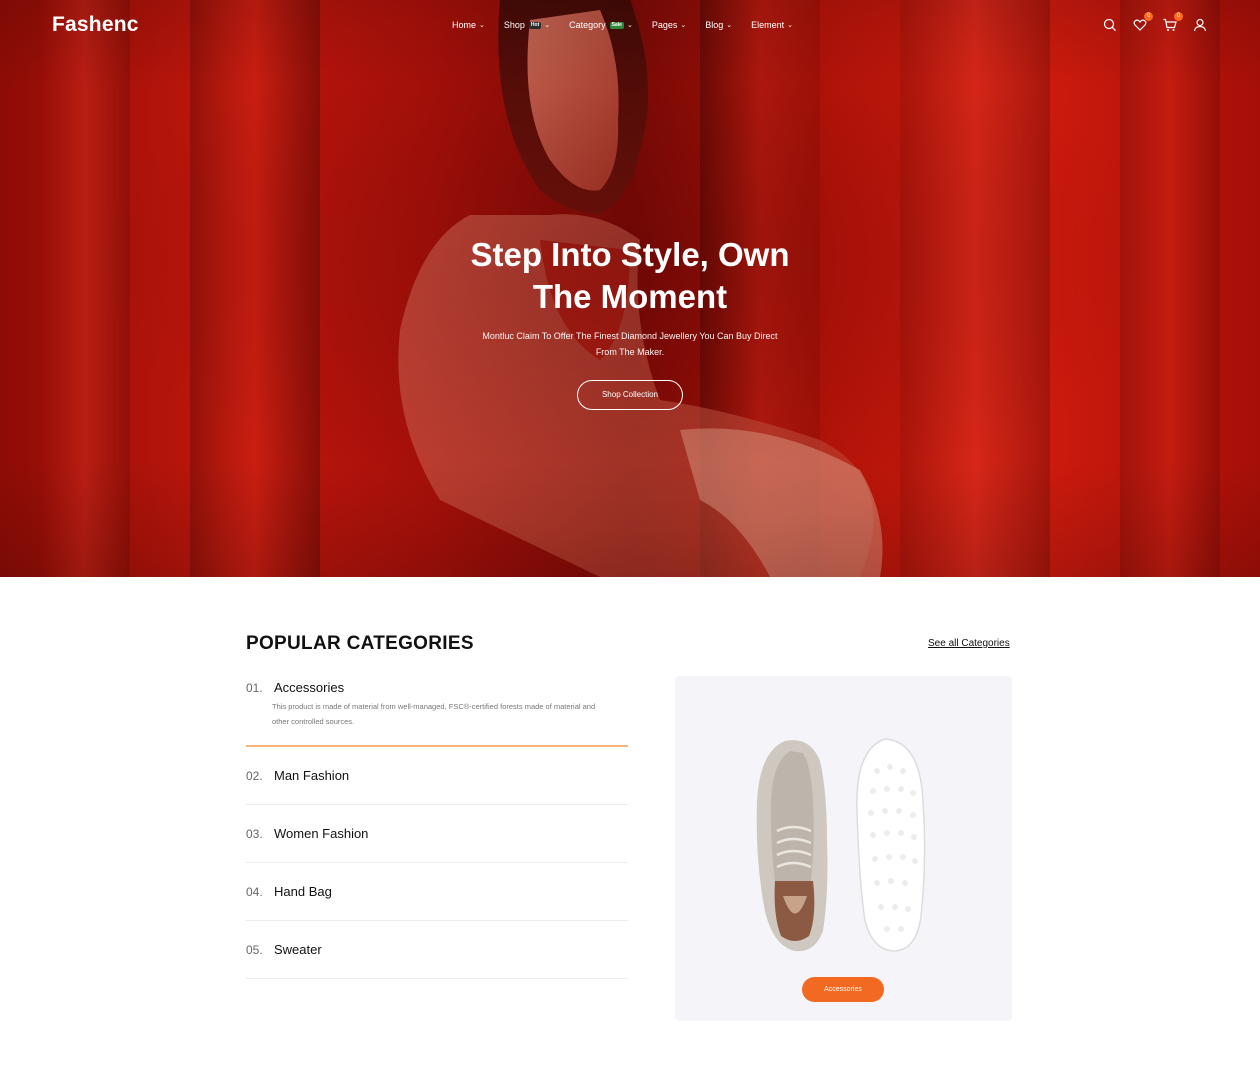 Image resolution: width=1260 pixels, height=1065 pixels. I want to click on logo: Fashenc, so click(95, 25).